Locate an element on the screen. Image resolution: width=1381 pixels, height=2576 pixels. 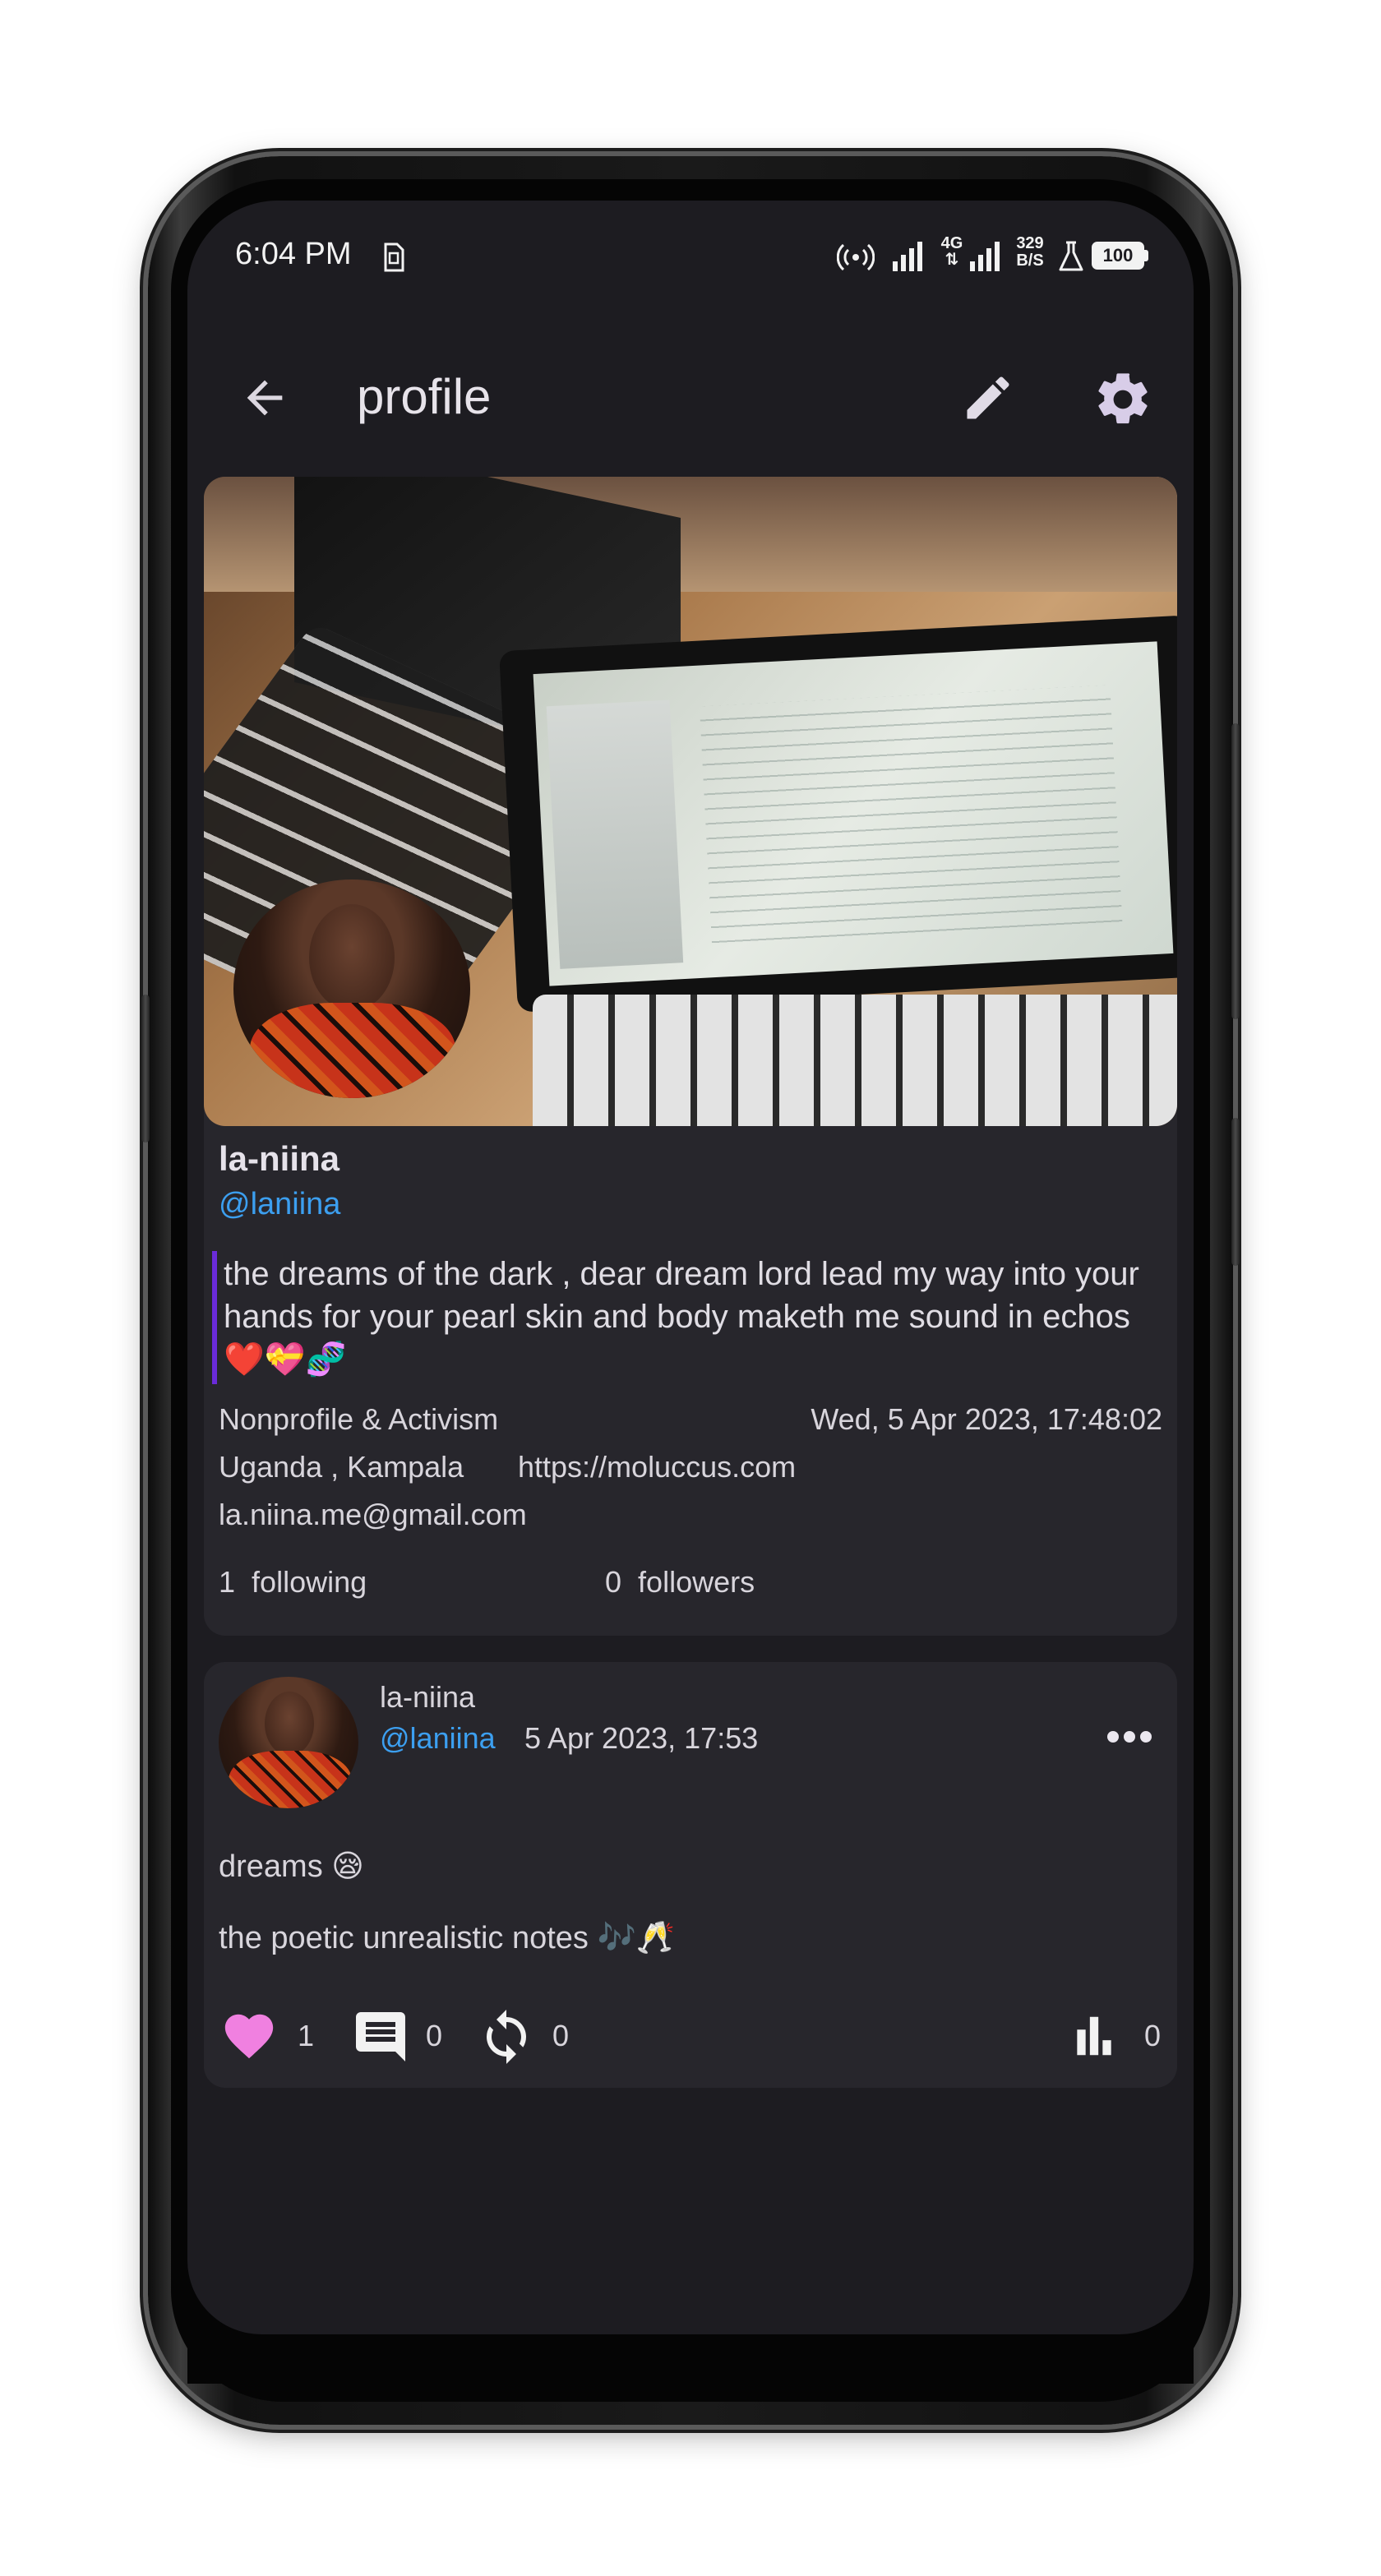
phone-side-button is located at coordinates (1235, 1192).